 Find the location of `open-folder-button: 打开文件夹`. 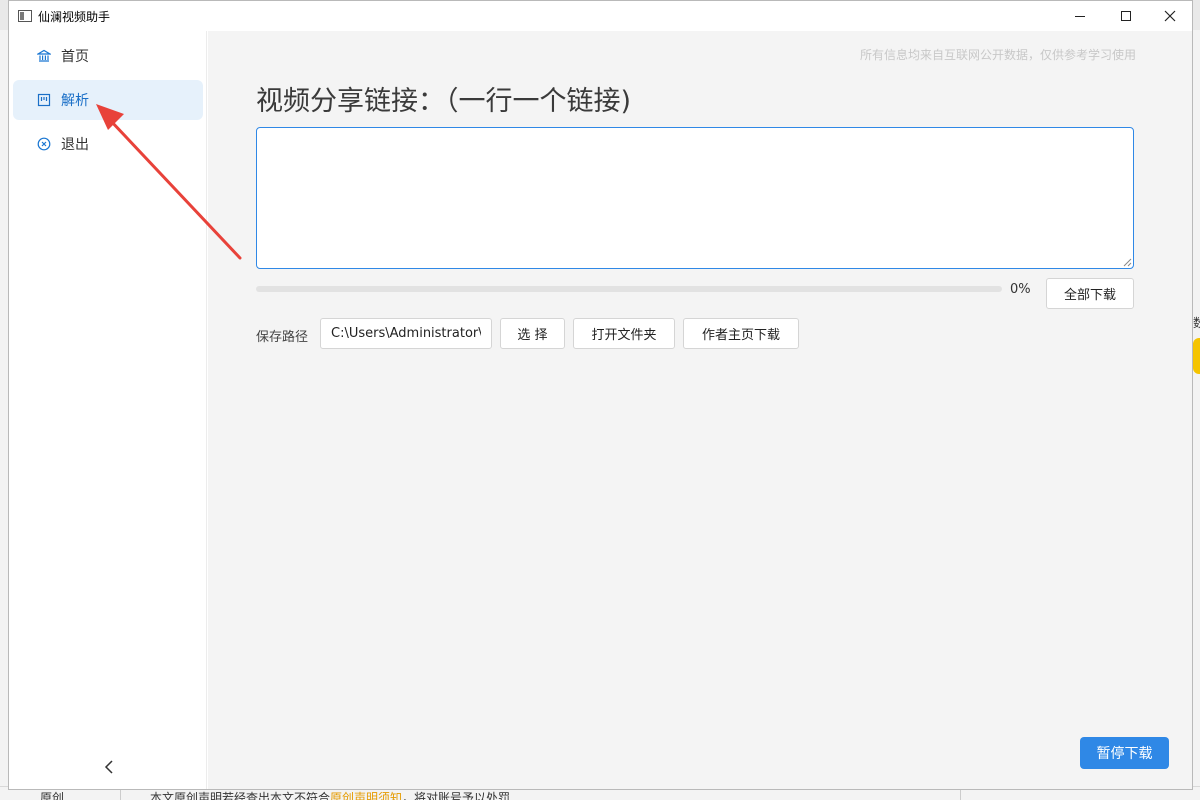

open-folder-button: 打开文件夹 is located at coordinates (624, 333).